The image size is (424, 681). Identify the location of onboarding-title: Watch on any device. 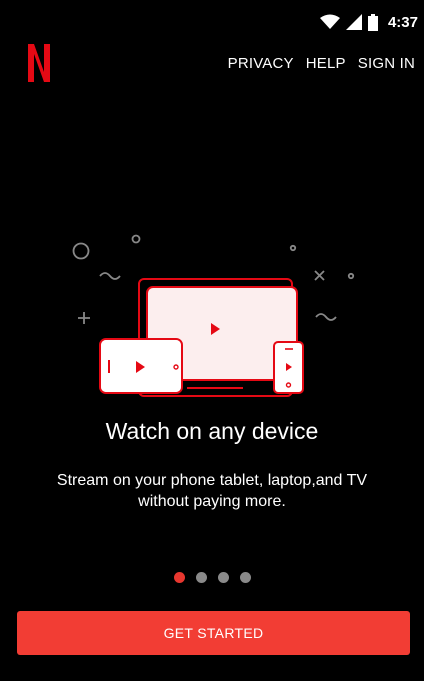
(212, 431).